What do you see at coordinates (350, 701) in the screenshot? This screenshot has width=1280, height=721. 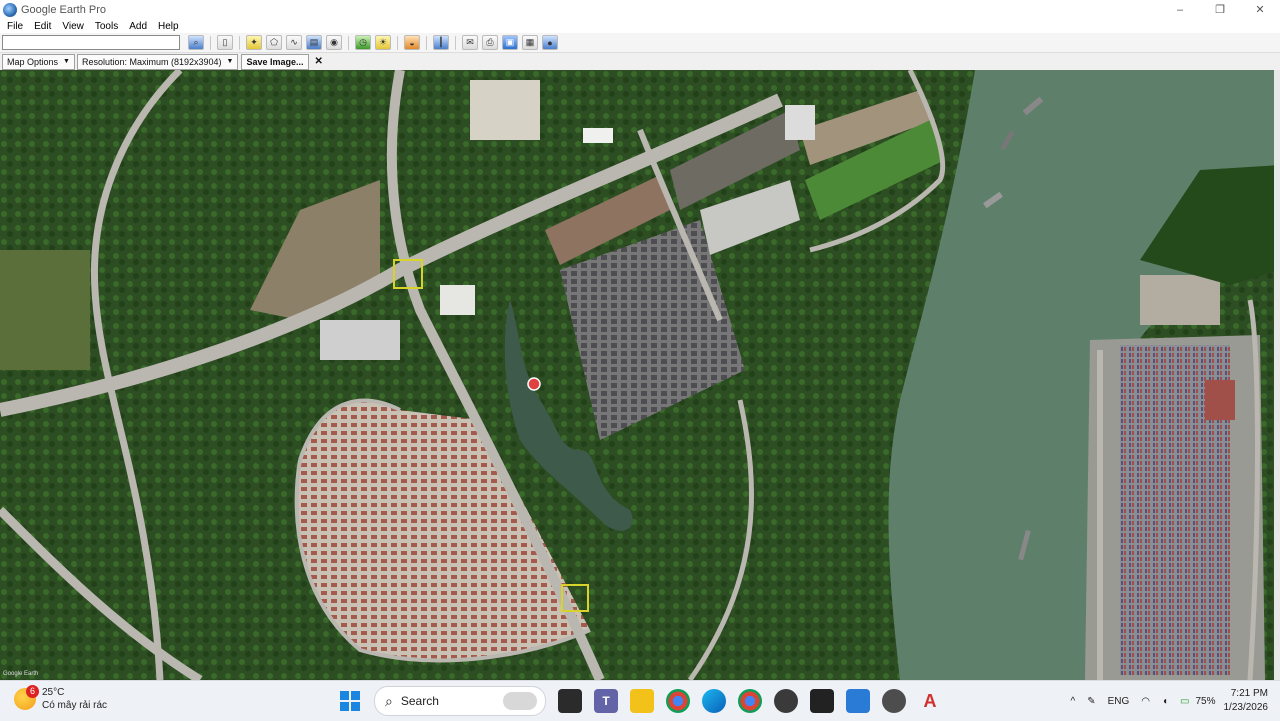 I see `windows-start-icon` at bounding box center [350, 701].